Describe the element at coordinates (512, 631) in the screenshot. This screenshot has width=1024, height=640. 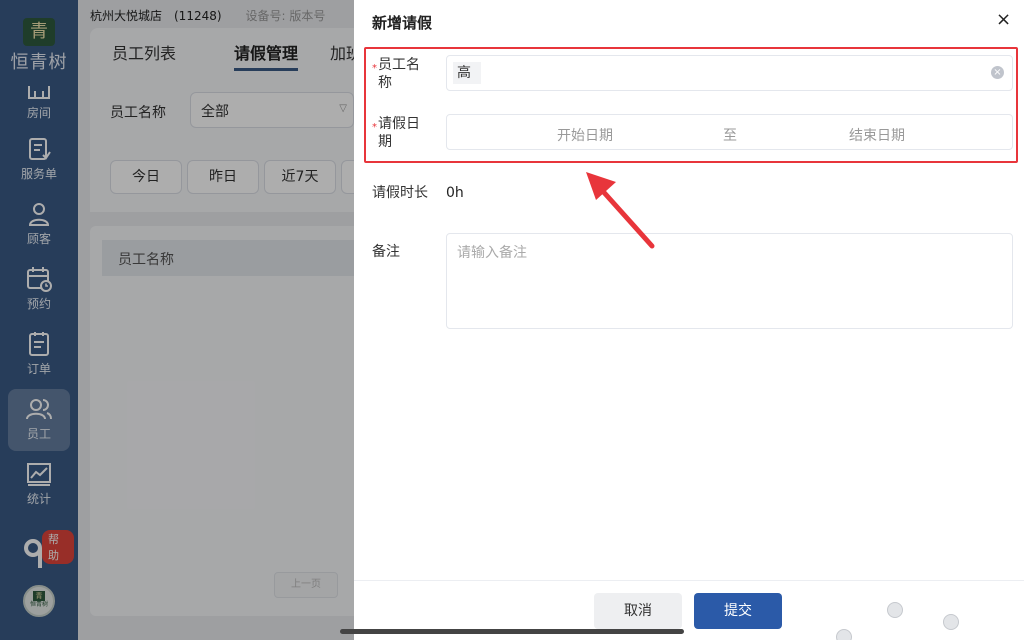
I see `home-indicator` at that location.